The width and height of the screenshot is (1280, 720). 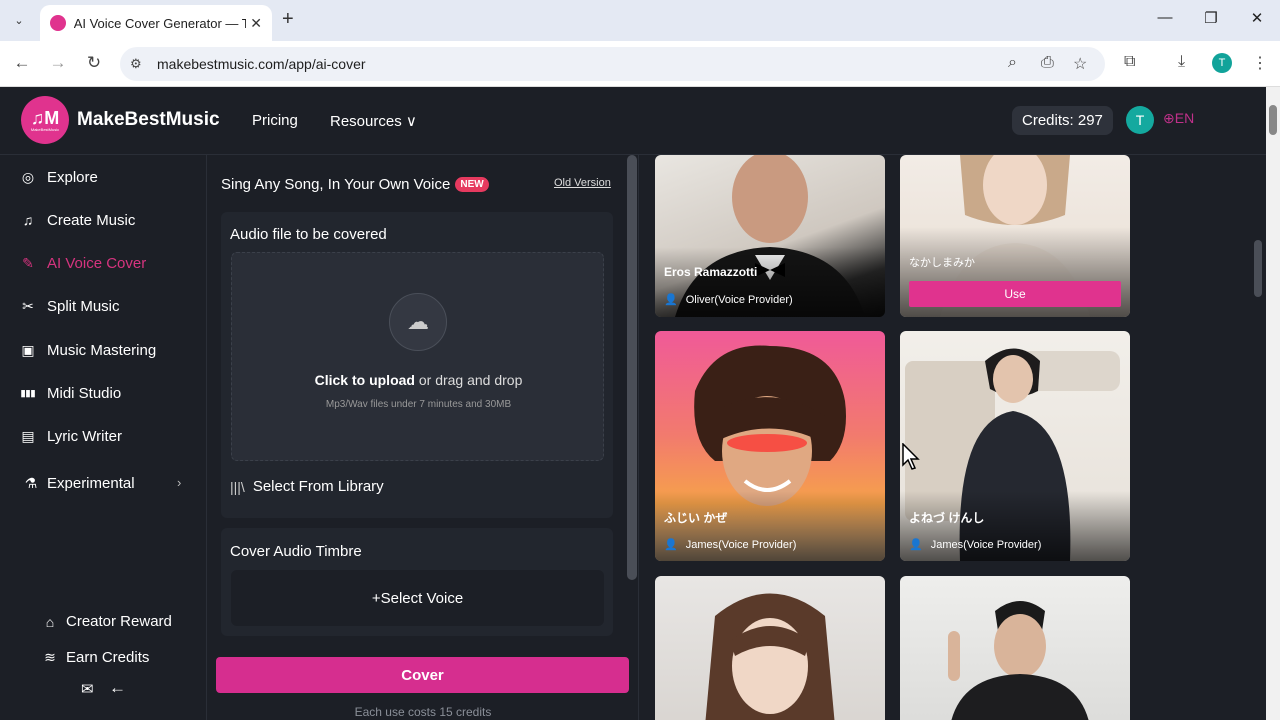 What do you see at coordinates (237, 486) in the screenshot?
I see `library-icon: |||\` at bounding box center [237, 486].